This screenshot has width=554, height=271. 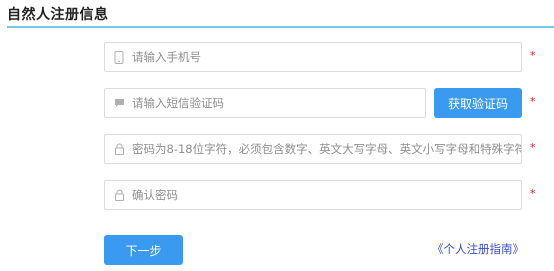 I want to click on confirm-password-field, so click(x=313, y=195).